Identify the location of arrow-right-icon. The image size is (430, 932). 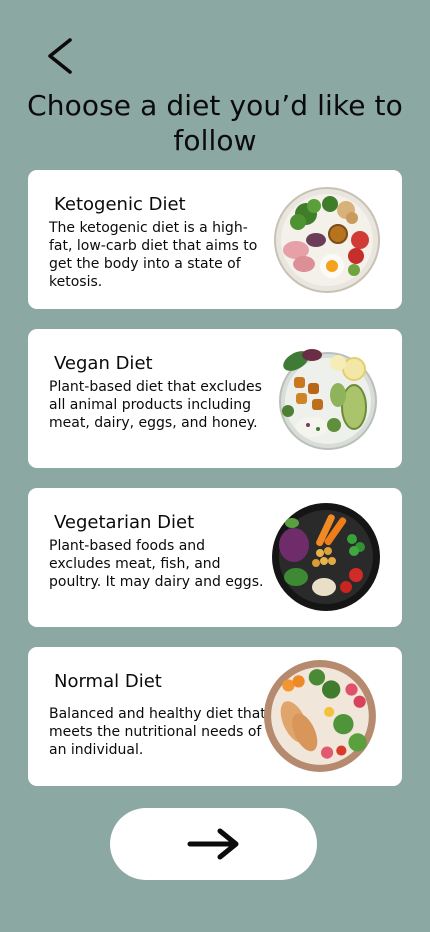
(213, 844).